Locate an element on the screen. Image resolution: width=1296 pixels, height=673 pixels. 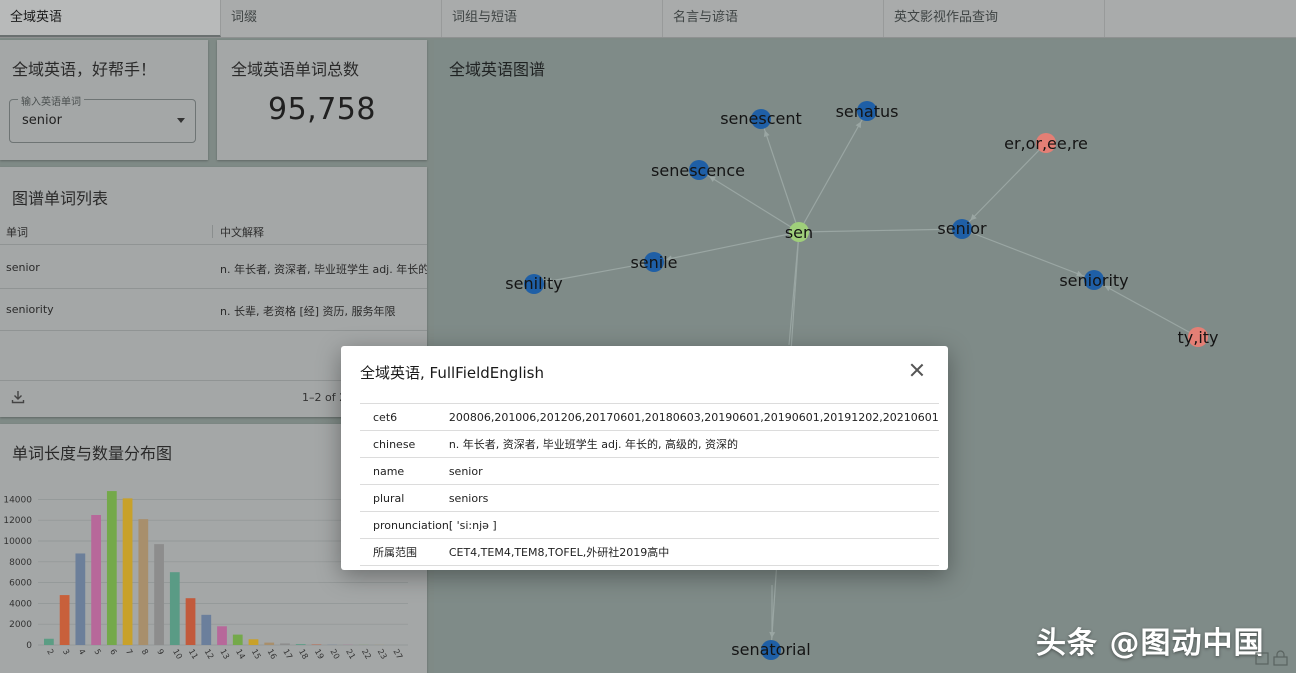
graph-node-label: senatus is located at coordinates (867, 111).